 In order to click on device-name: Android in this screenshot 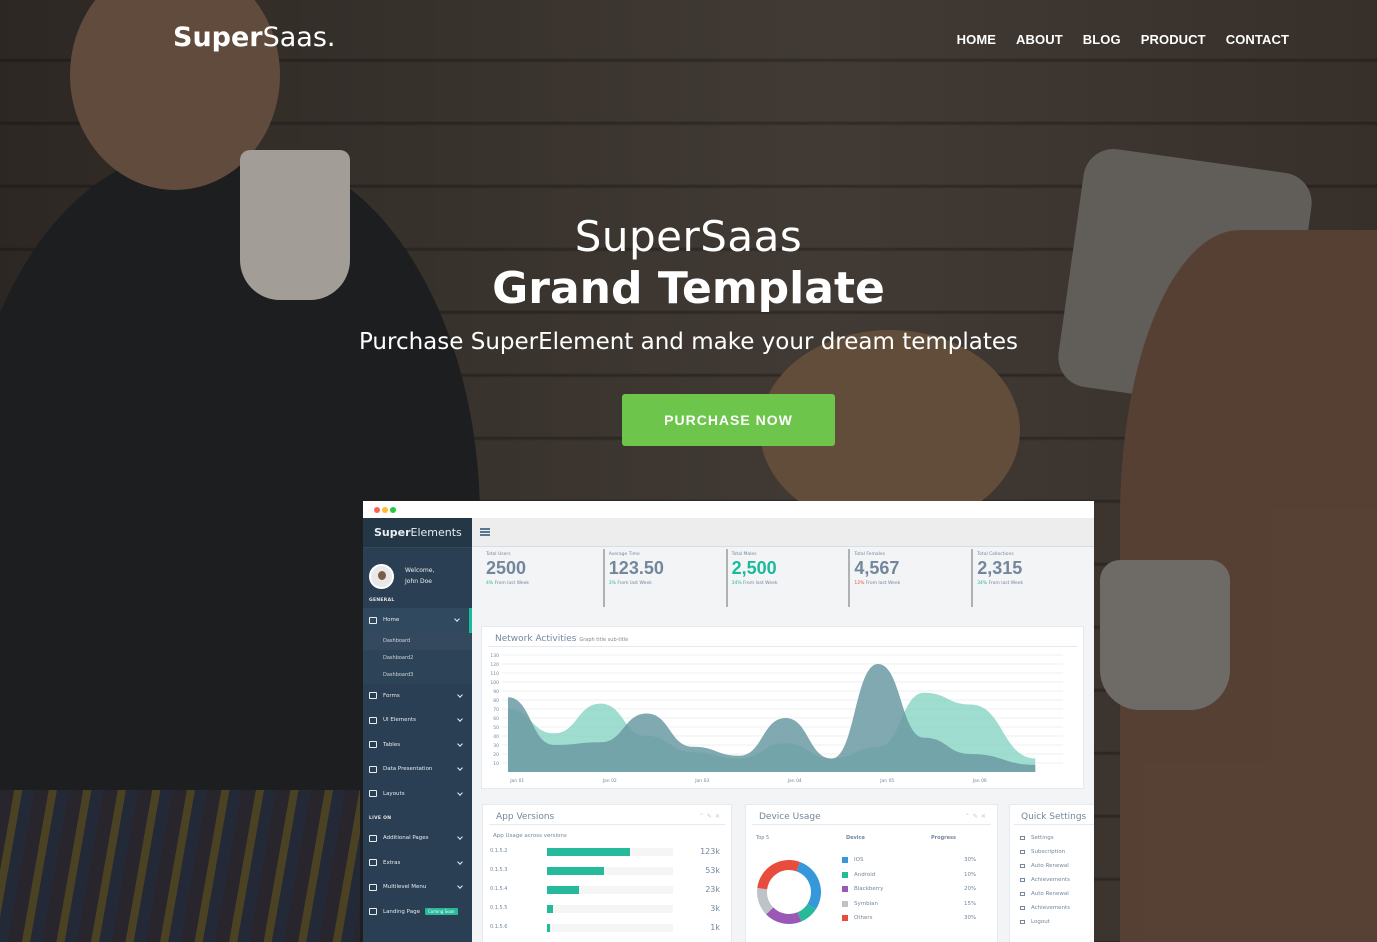, I will do `click(865, 874)`.